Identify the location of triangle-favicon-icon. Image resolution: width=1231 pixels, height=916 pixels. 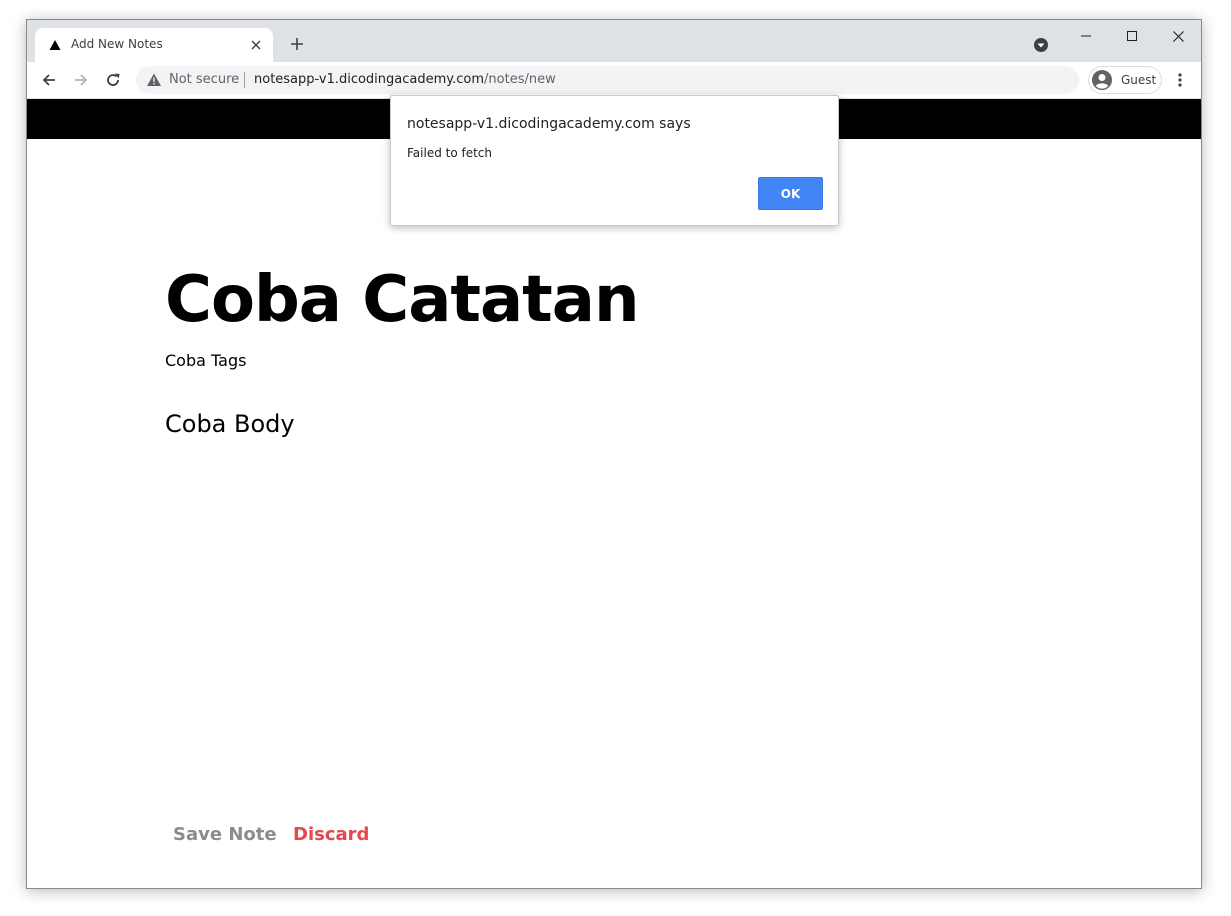
(55, 45).